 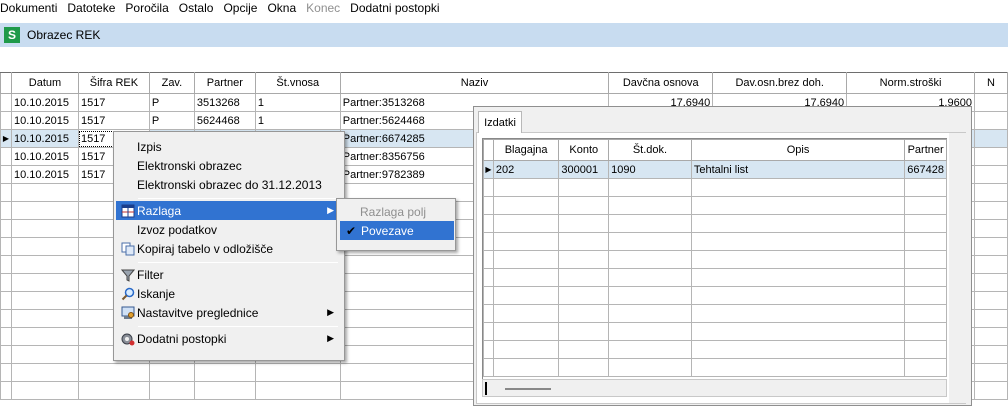 I want to click on menu-okna: Okna, so click(x=281, y=8).